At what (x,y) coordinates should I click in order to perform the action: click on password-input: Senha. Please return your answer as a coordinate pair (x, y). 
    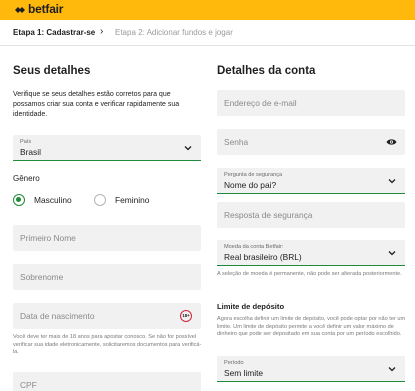
    Looking at the image, I should click on (311, 142).